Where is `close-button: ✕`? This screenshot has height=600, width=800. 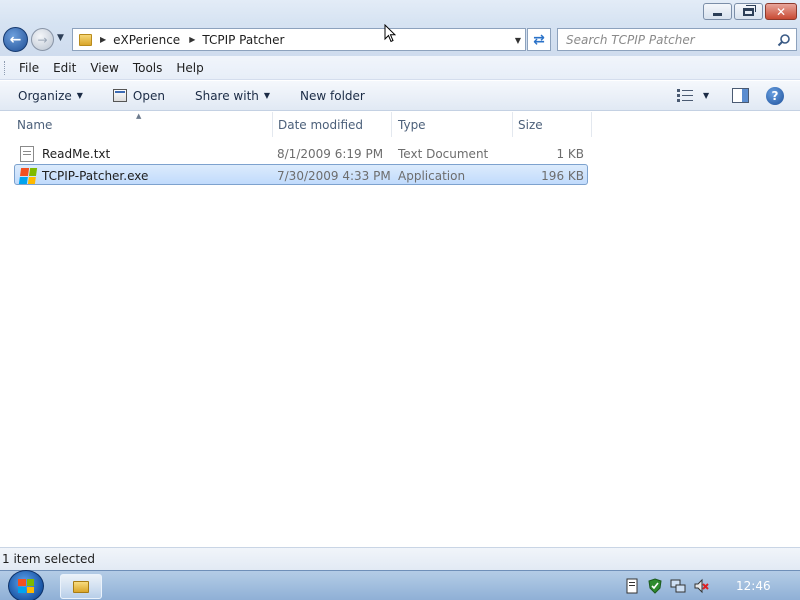 close-button: ✕ is located at coordinates (781, 11).